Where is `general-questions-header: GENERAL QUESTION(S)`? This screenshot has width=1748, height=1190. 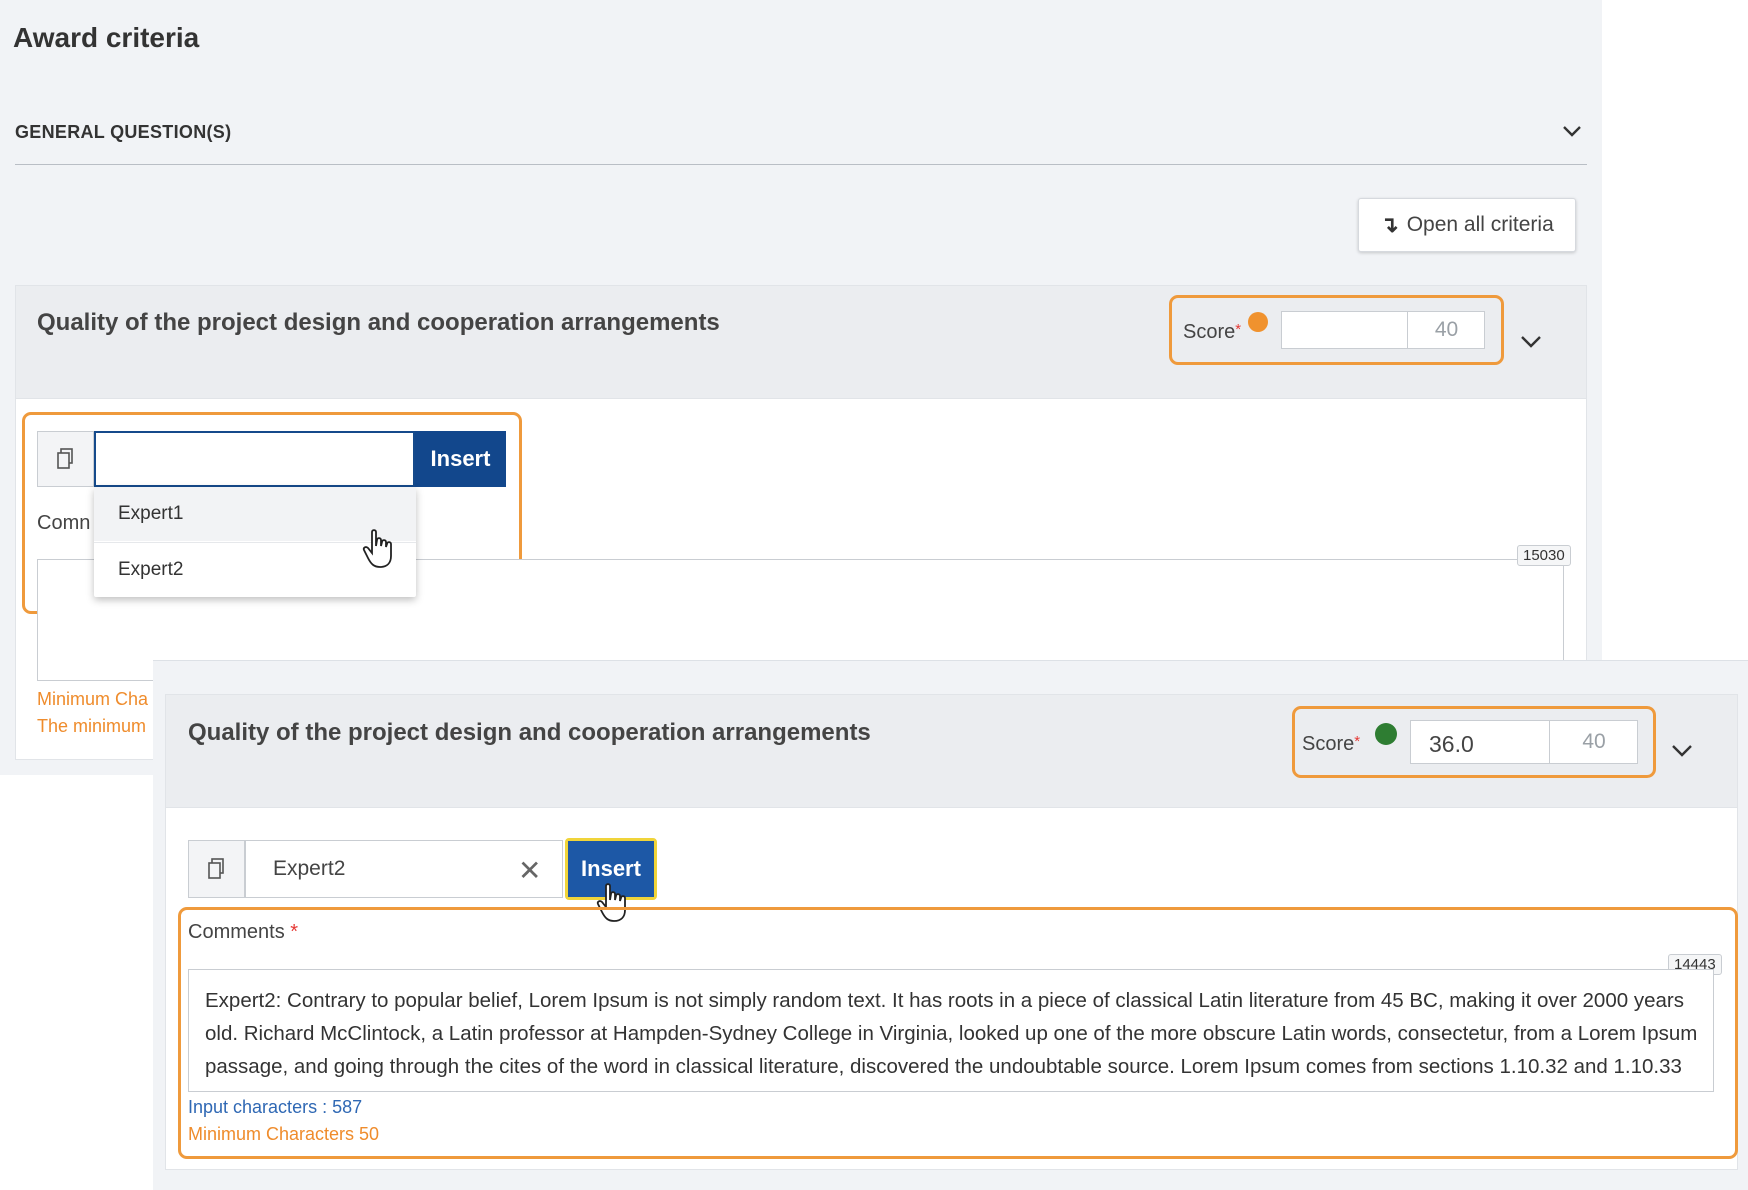
general-questions-header: GENERAL QUESTION(S) is located at coordinates (123, 132).